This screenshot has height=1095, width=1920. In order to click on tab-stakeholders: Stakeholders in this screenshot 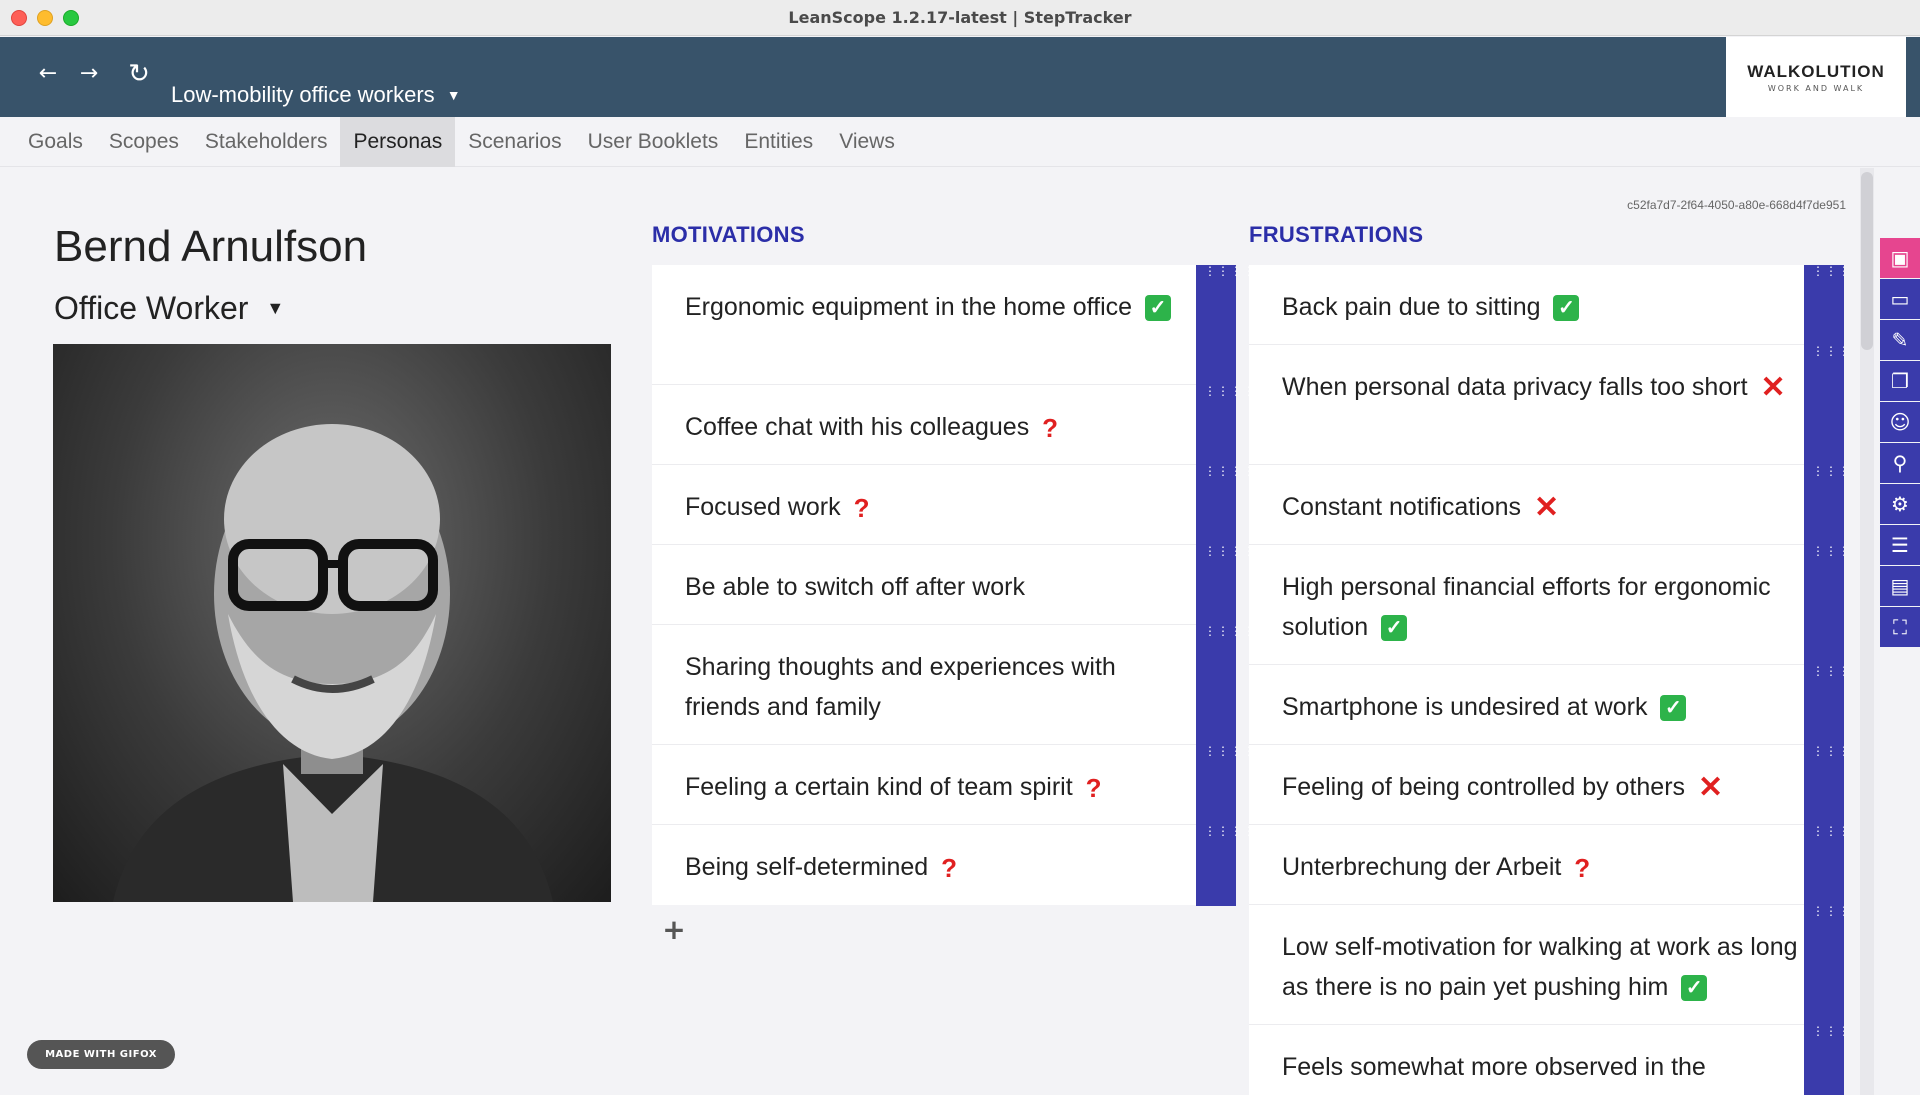, I will do `click(266, 142)`.